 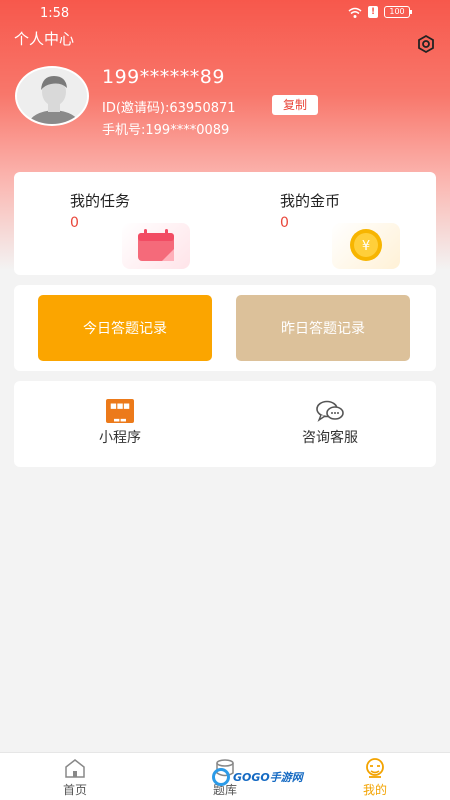 I want to click on services-card: ■■■ ▬▬ 小程序 咨询客服, so click(x=225, y=424).